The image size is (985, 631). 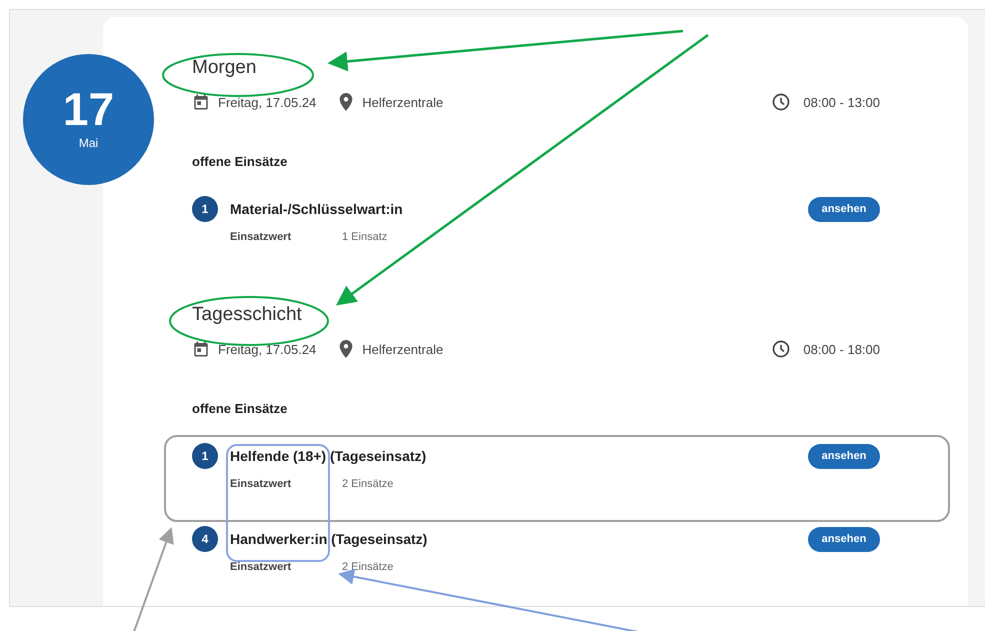 I want to click on task-value: 1 Einsatz, so click(x=365, y=237).